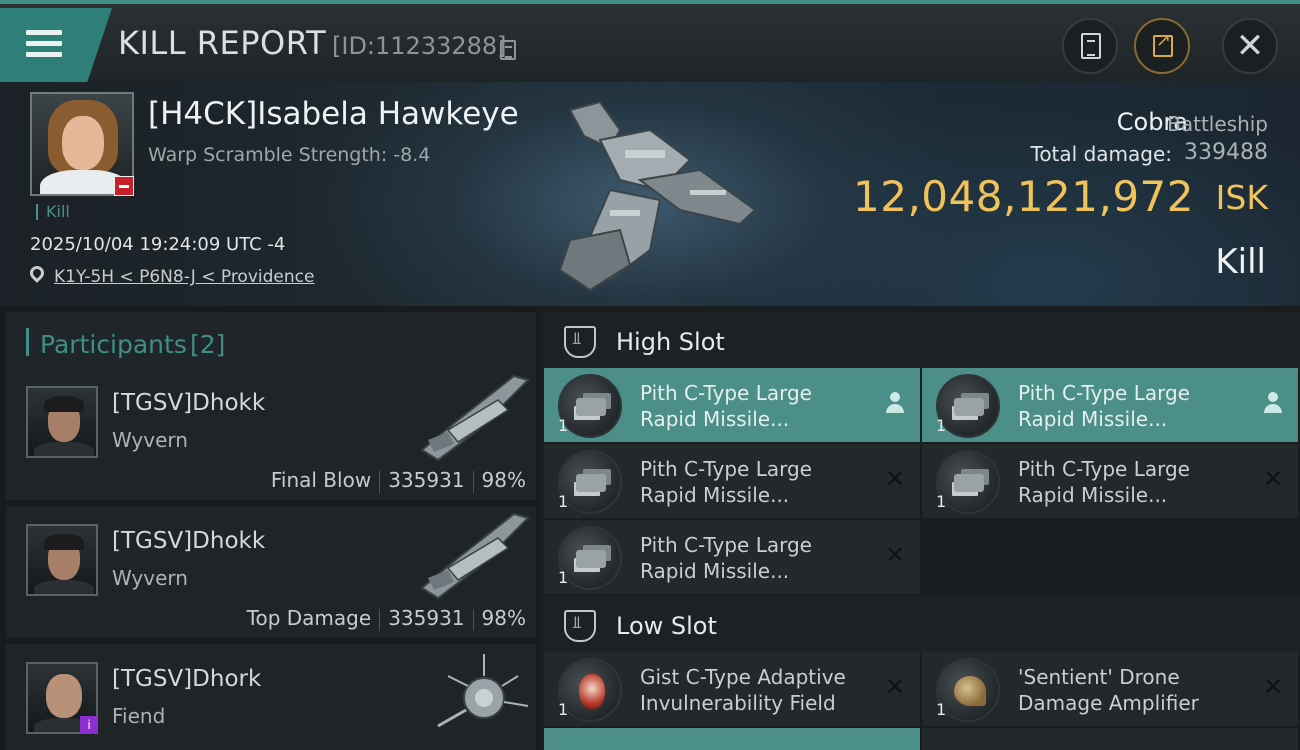 The height and width of the screenshot is (750, 1300). I want to click on kill-result: Kill, so click(1240, 262).